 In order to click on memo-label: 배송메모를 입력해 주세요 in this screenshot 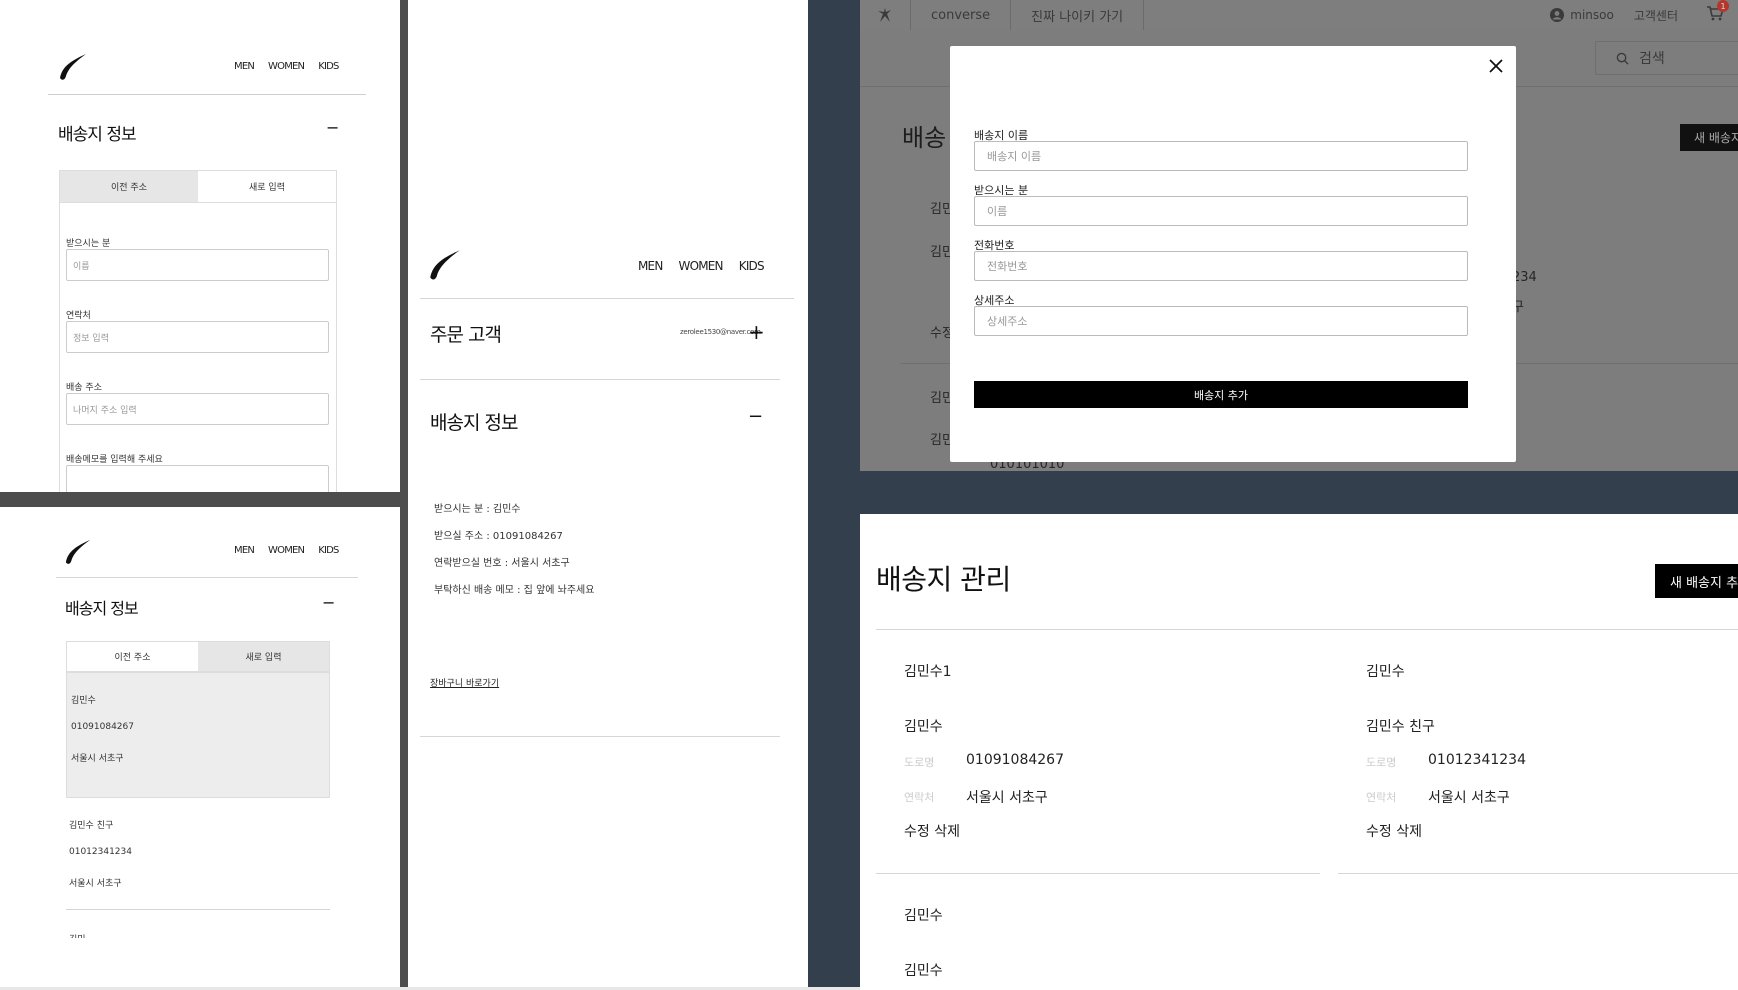, I will do `click(114, 460)`.